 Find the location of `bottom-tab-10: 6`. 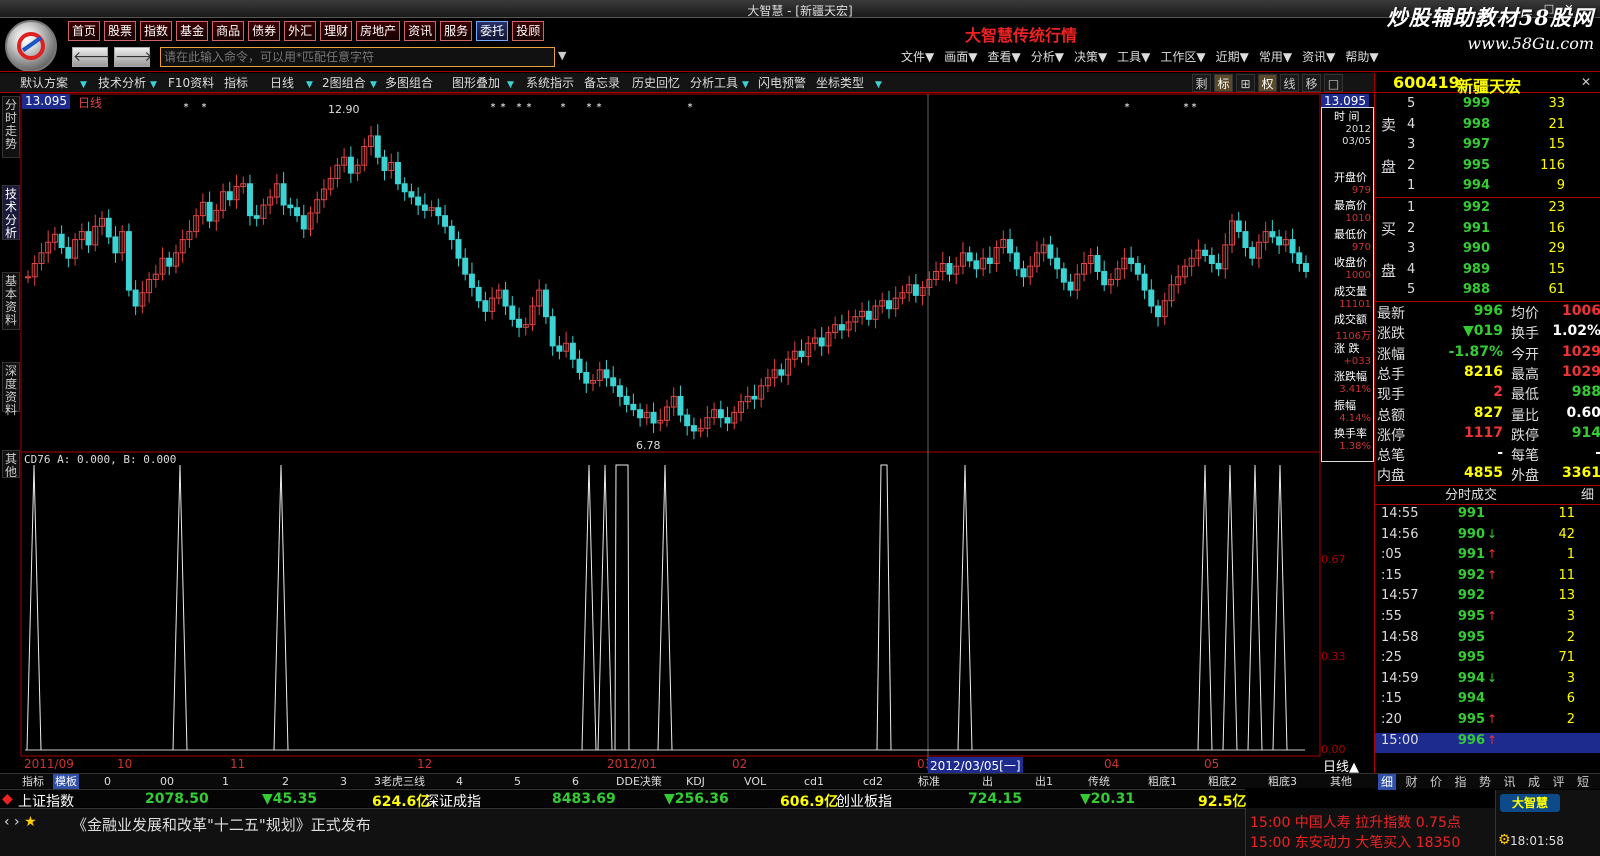

bottom-tab-10: 6 is located at coordinates (575, 781).